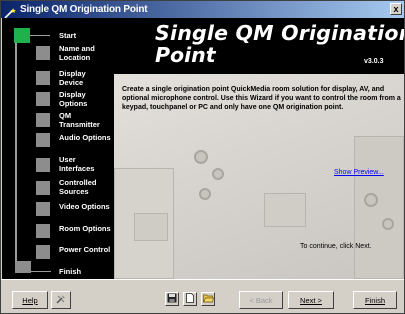 The width and height of the screenshot is (405, 314). I want to click on equipment-panel-image, so click(379, 207).